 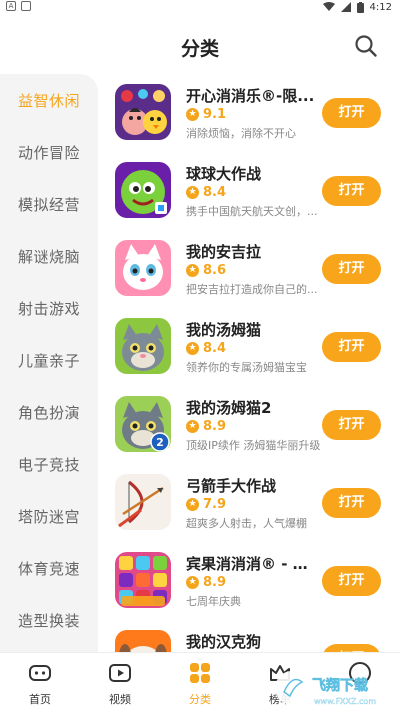 What do you see at coordinates (253, 445) in the screenshot?
I see `game-description: 顶级IP续作 汤姆猫华丽升级` at bounding box center [253, 445].